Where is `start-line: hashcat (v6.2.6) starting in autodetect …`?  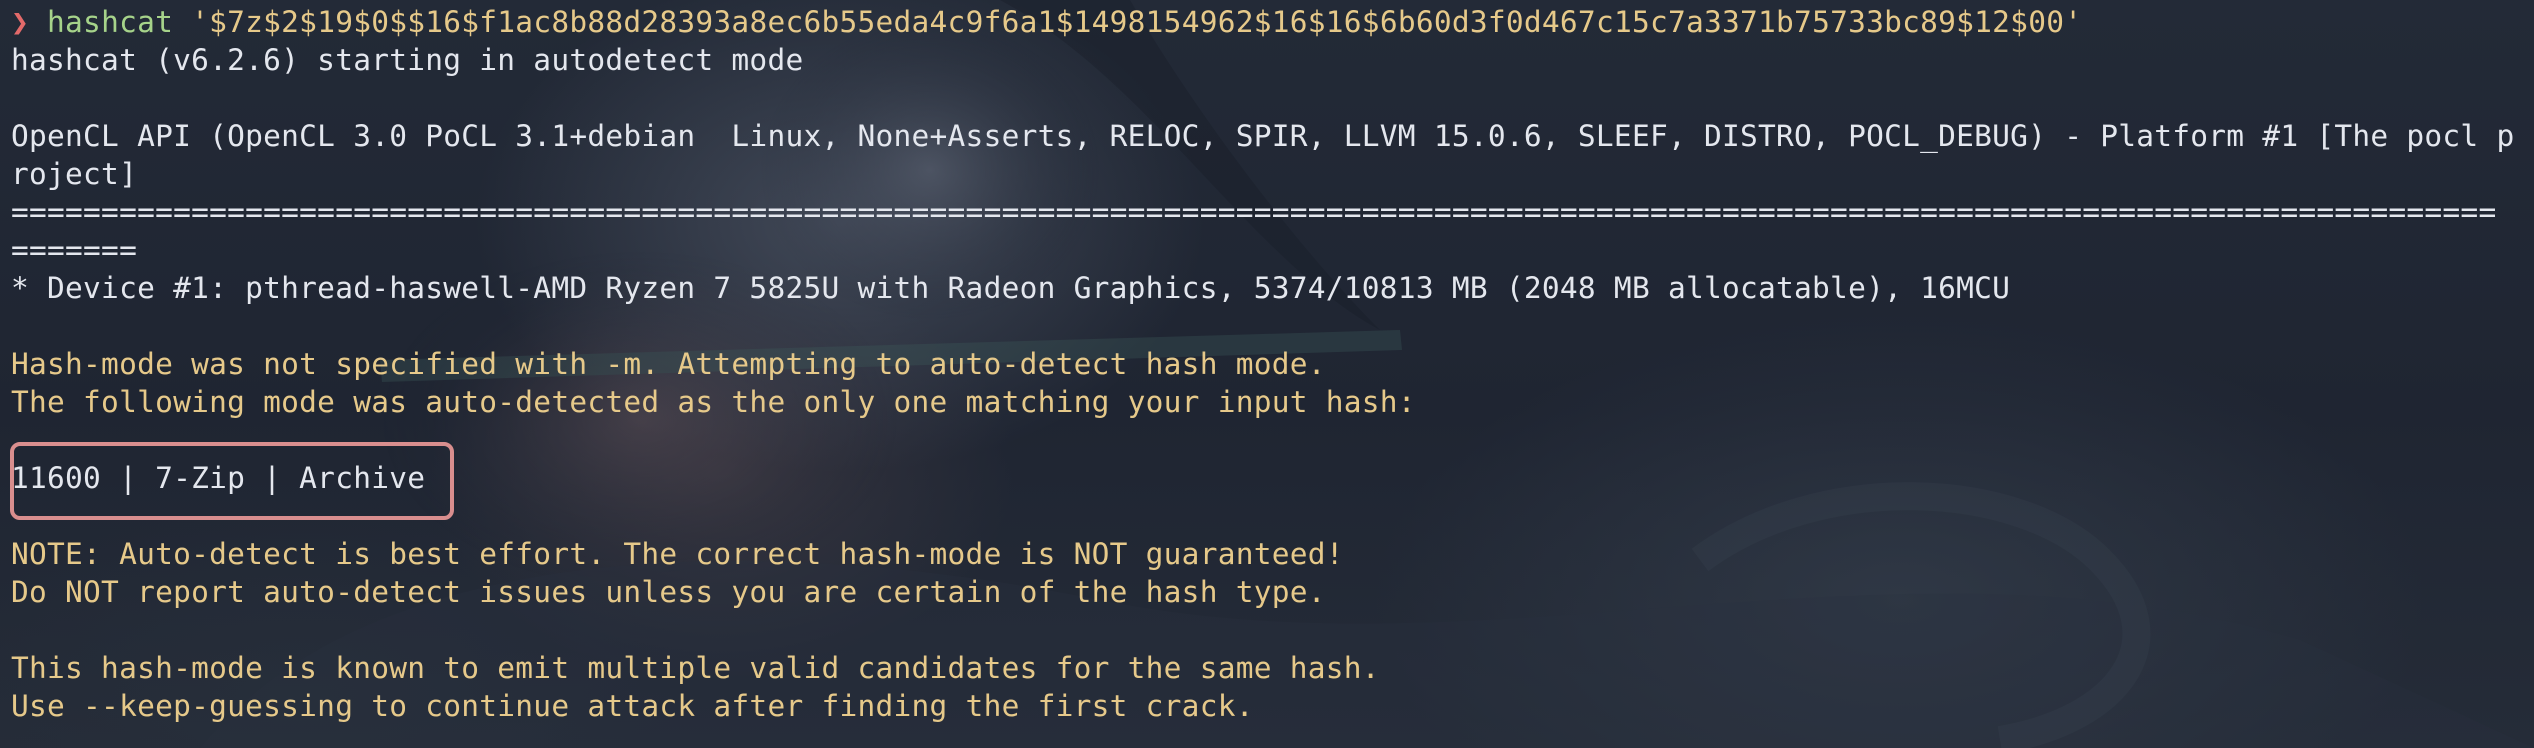
start-line: hashcat (v6.2.6) starting in autodetect … is located at coordinates (407, 60).